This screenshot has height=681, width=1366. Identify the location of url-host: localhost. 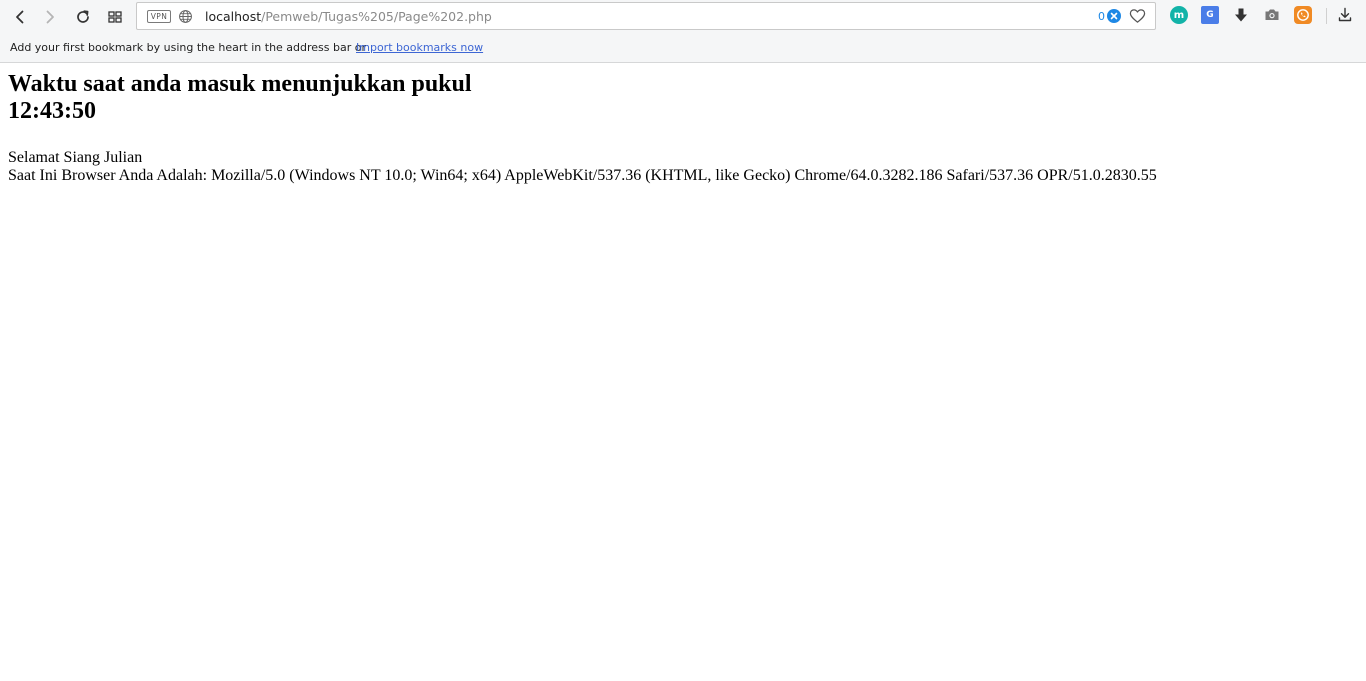
(233, 16).